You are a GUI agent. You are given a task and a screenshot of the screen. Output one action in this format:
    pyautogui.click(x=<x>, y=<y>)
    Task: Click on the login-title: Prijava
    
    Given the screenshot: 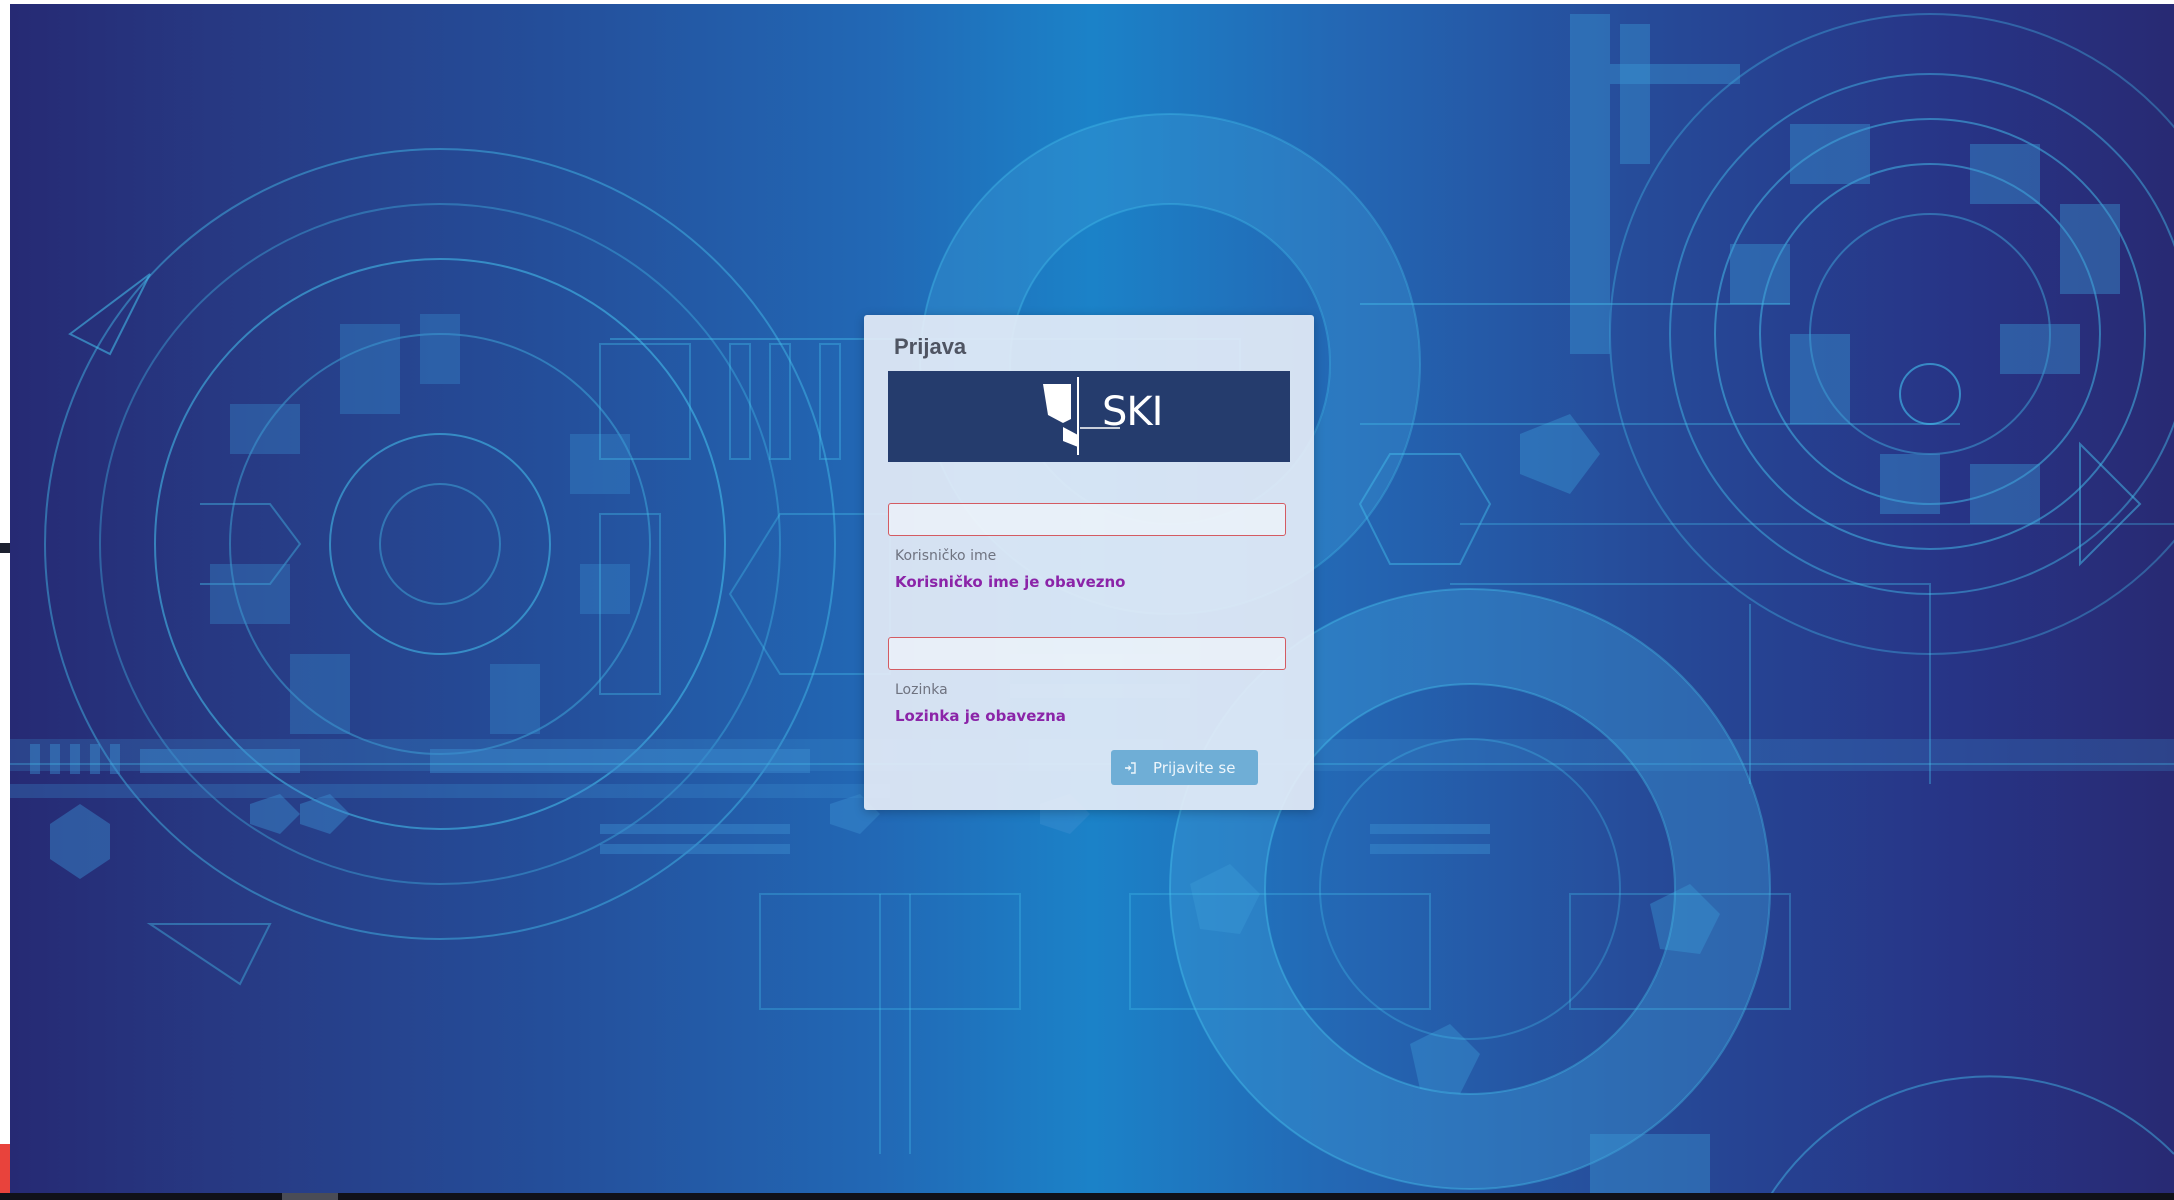 What is the action you would take?
    pyautogui.click(x=930, y=346)
    